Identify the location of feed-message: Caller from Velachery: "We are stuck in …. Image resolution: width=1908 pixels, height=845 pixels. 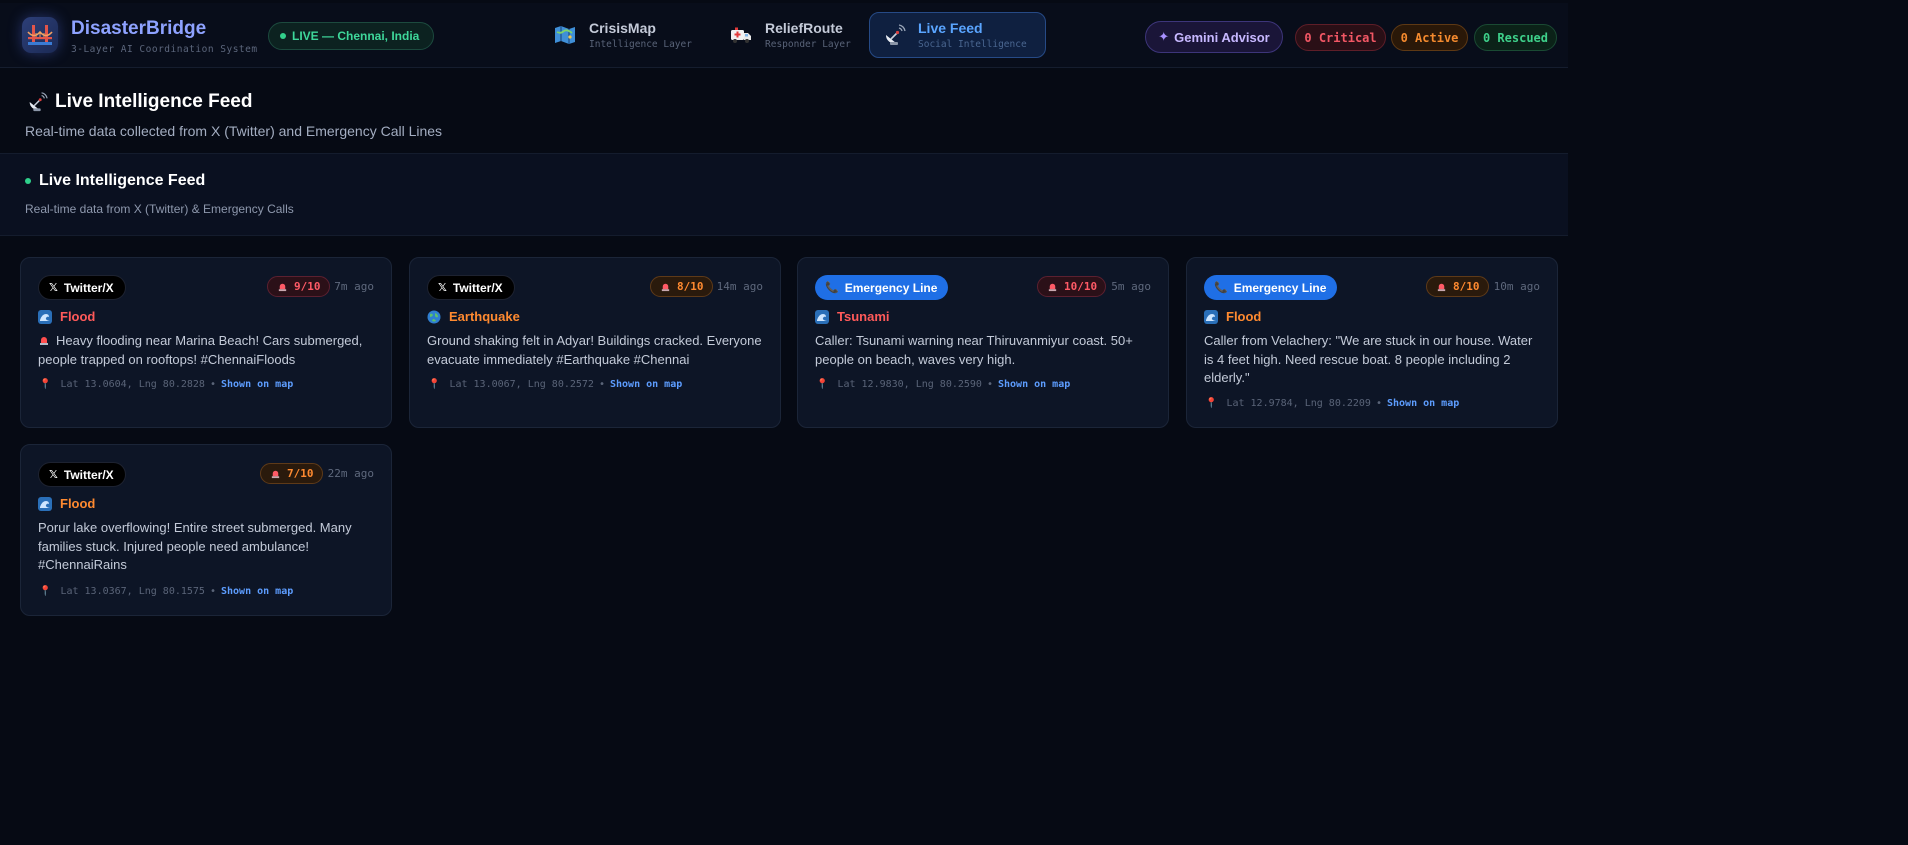
(1368, 359).